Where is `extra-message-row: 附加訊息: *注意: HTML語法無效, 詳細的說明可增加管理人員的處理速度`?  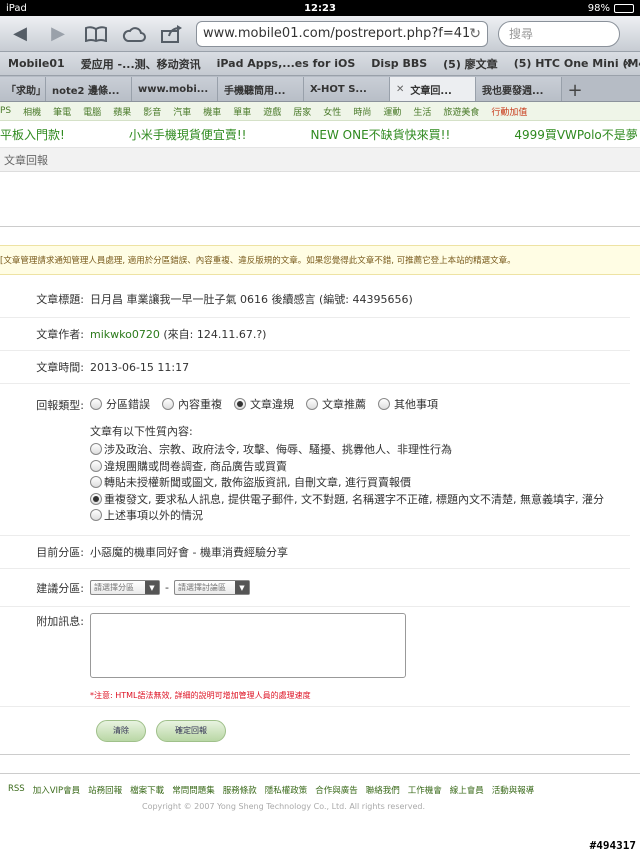
extra-message-row: 附加訊息: *注意: HTML語法無效, 詳細的說明可增加管理人員的處理速度 is located at coordinates (315, 657).